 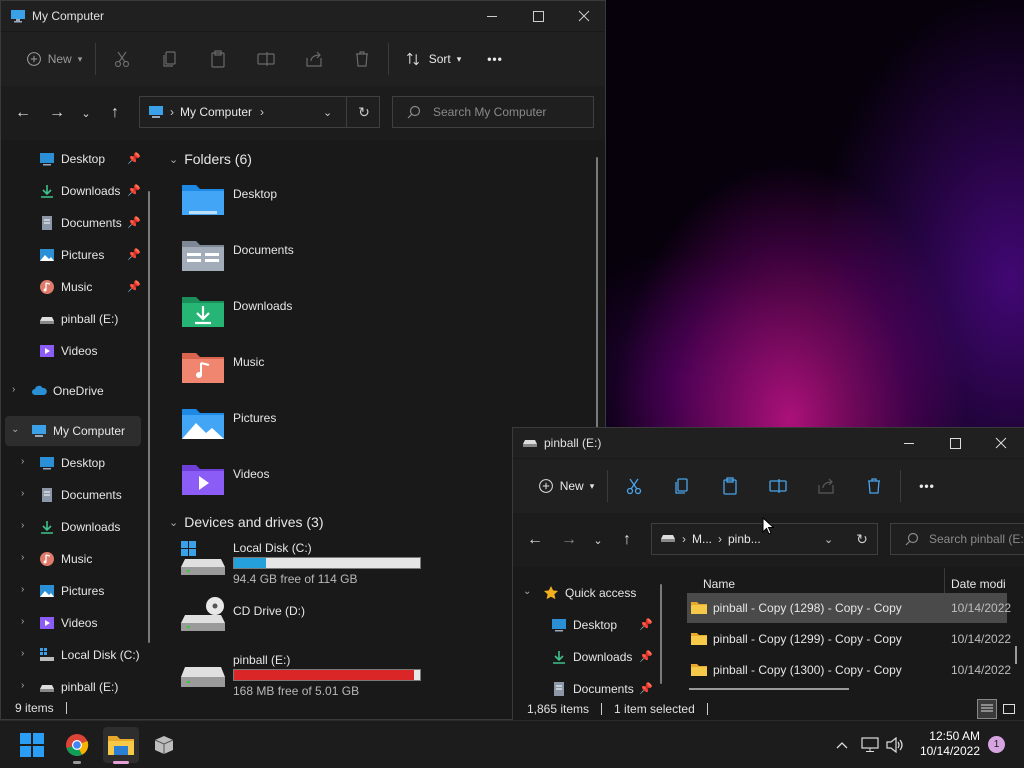 What do you see at coordinates (870, 745) in the screenshot?
I see `network-button` at bounding box center [870, 745].